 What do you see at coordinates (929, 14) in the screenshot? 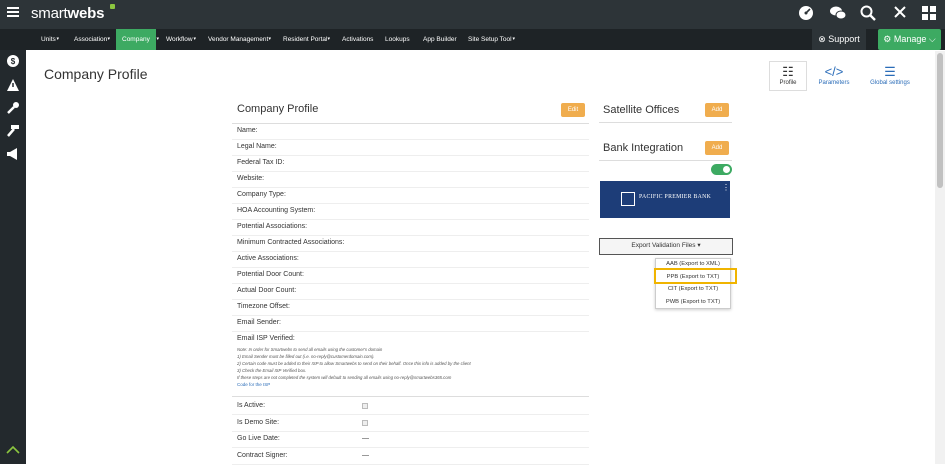
I see `apps-icon` at bounding box center [929, 14].